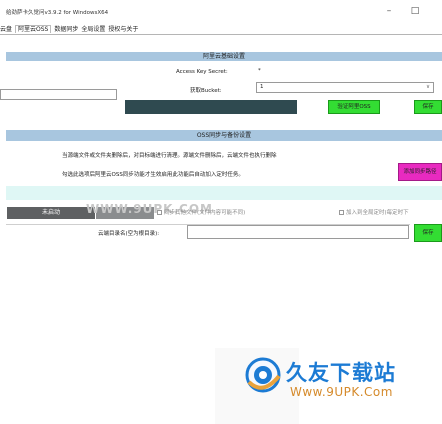 The width and height of the screenshot is (442, 424). I want to click on sync-status-strip, so click(224, 193).